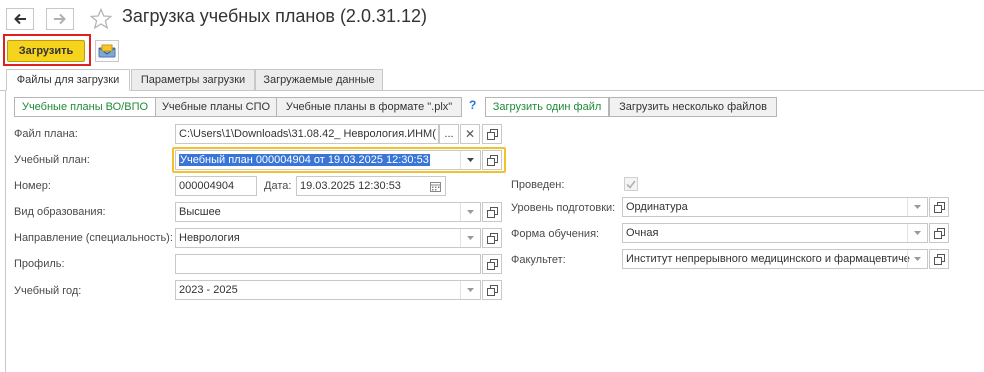  I want to click on faculty-open-button, so click(939, 259).